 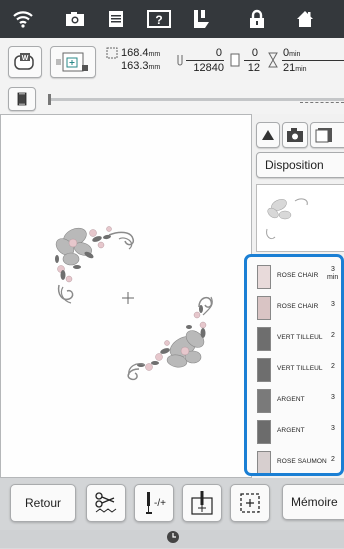 I want to click on color-count-icon, so click(x=235, y=62).